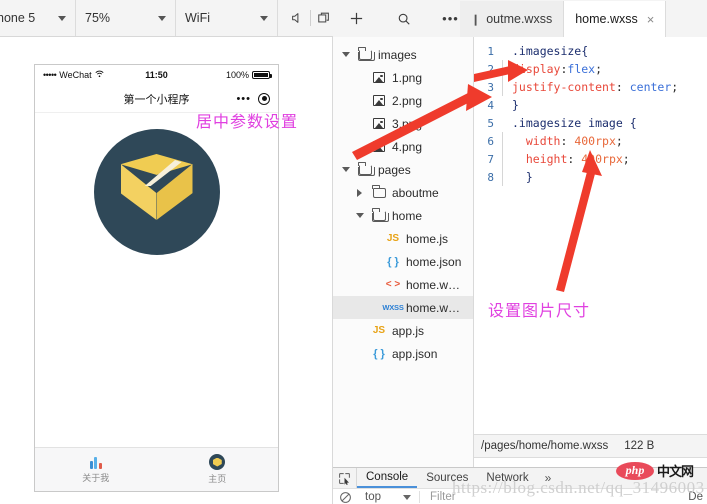 This screenshot has height=504, width=707. Describe the element at coordinates (38, 18) in the screenshot. I see `device-select: hone 5` at that location.